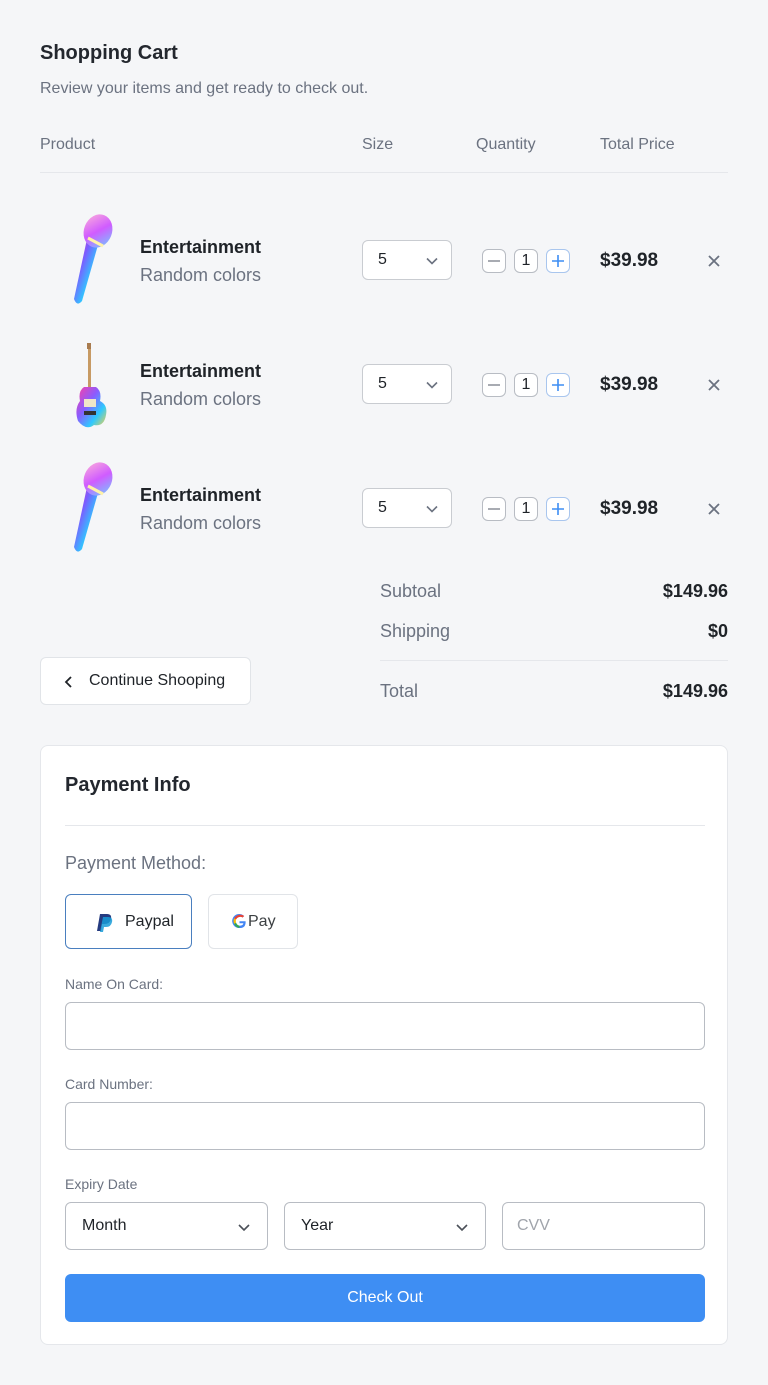  What do you see at coordinates (411, 591) in the screenshot?
I see `subtotal-label: Subtoal` at bounding box center [411, 591].